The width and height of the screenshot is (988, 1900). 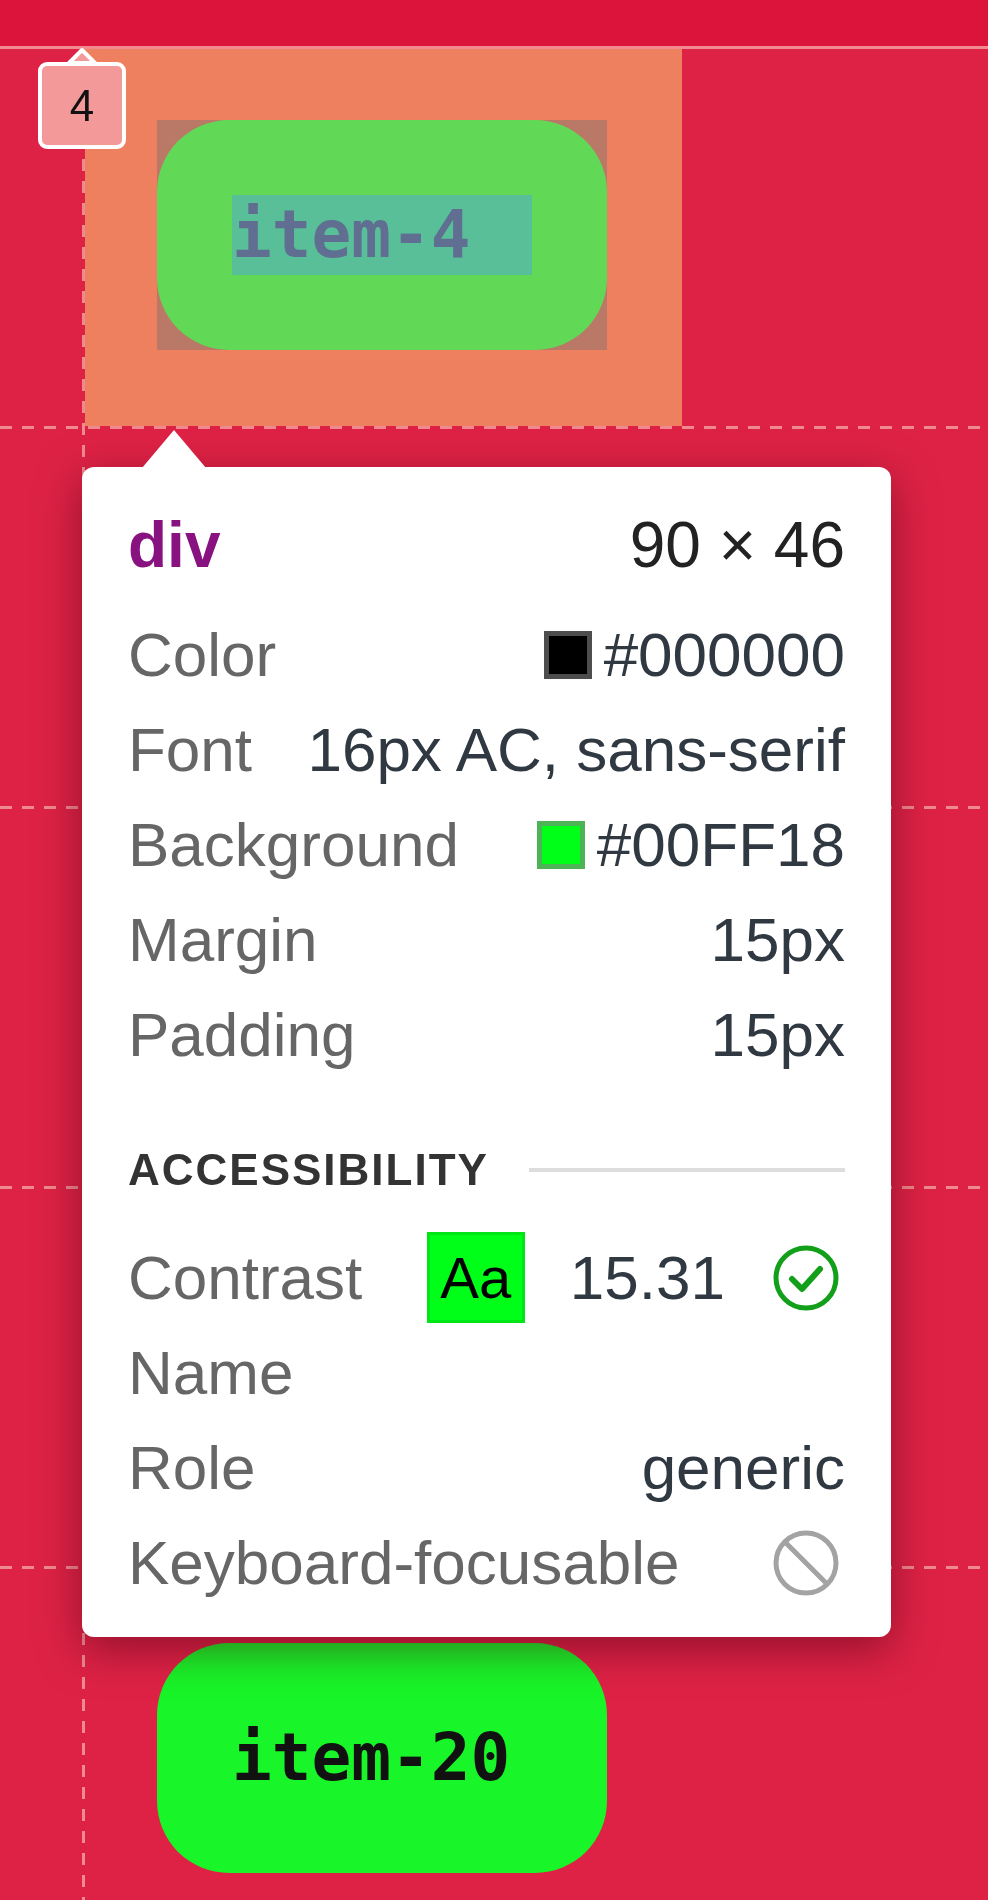 I want to click on item-pill: item-20, so click(x=382, y=1758).